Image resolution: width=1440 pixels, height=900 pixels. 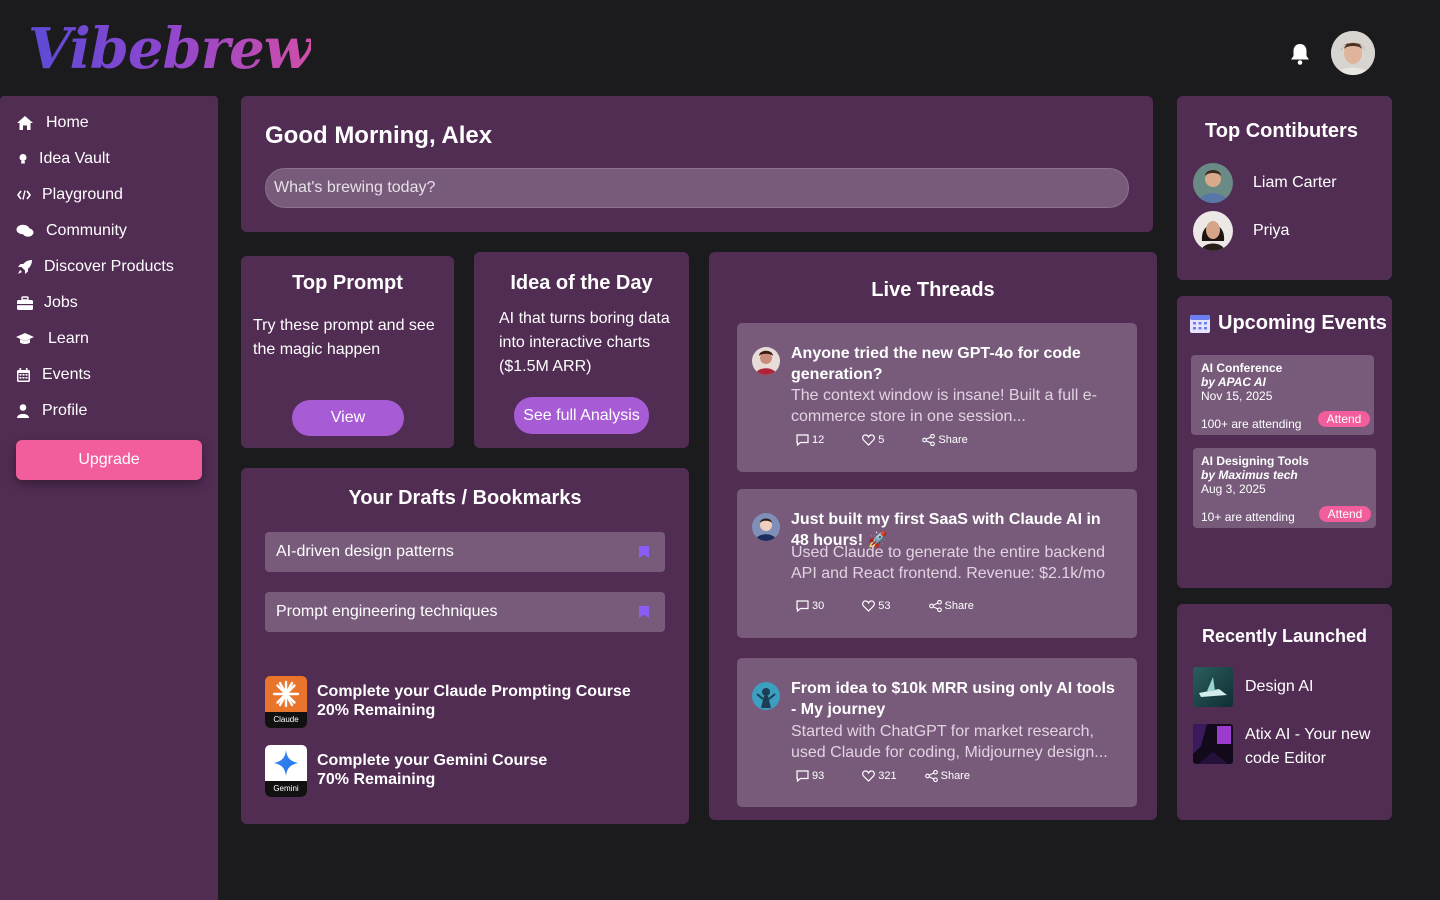 What do you see at coordinates (432, 760) in the screenshot?
I see `course-title: Complete your Gemini Course` at bounding box center [432, 760].